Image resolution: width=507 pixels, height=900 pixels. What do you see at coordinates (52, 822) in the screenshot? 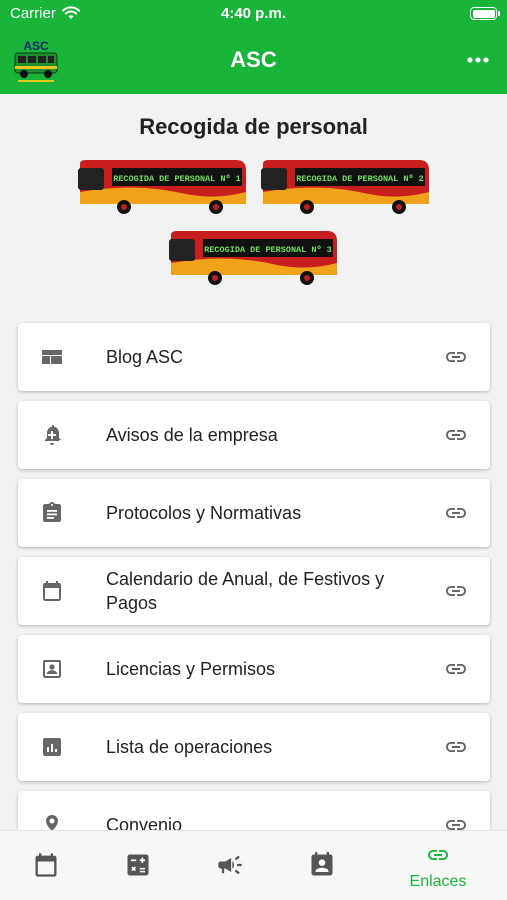
I see `location-icon` at bounding box center [52, 822].